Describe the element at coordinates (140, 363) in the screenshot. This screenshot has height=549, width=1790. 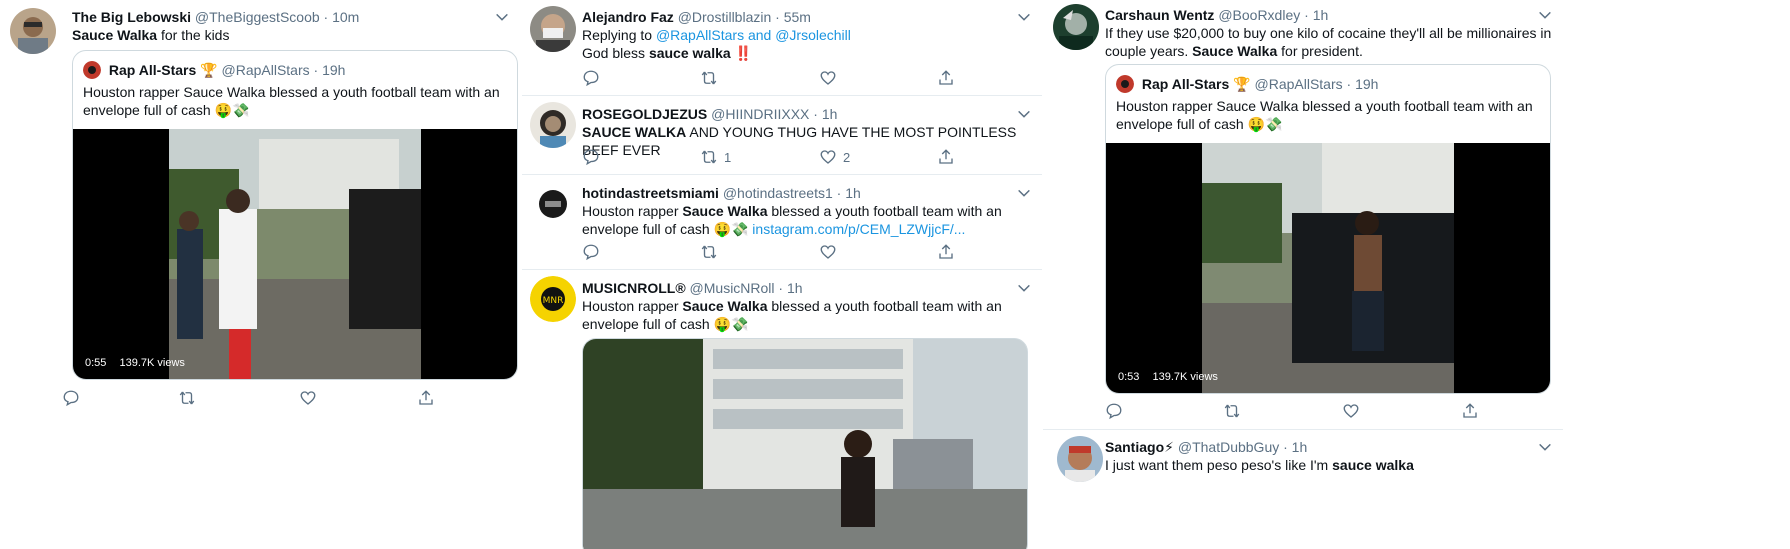
I see `video-meta: 0:55 139.7K views` at that location.